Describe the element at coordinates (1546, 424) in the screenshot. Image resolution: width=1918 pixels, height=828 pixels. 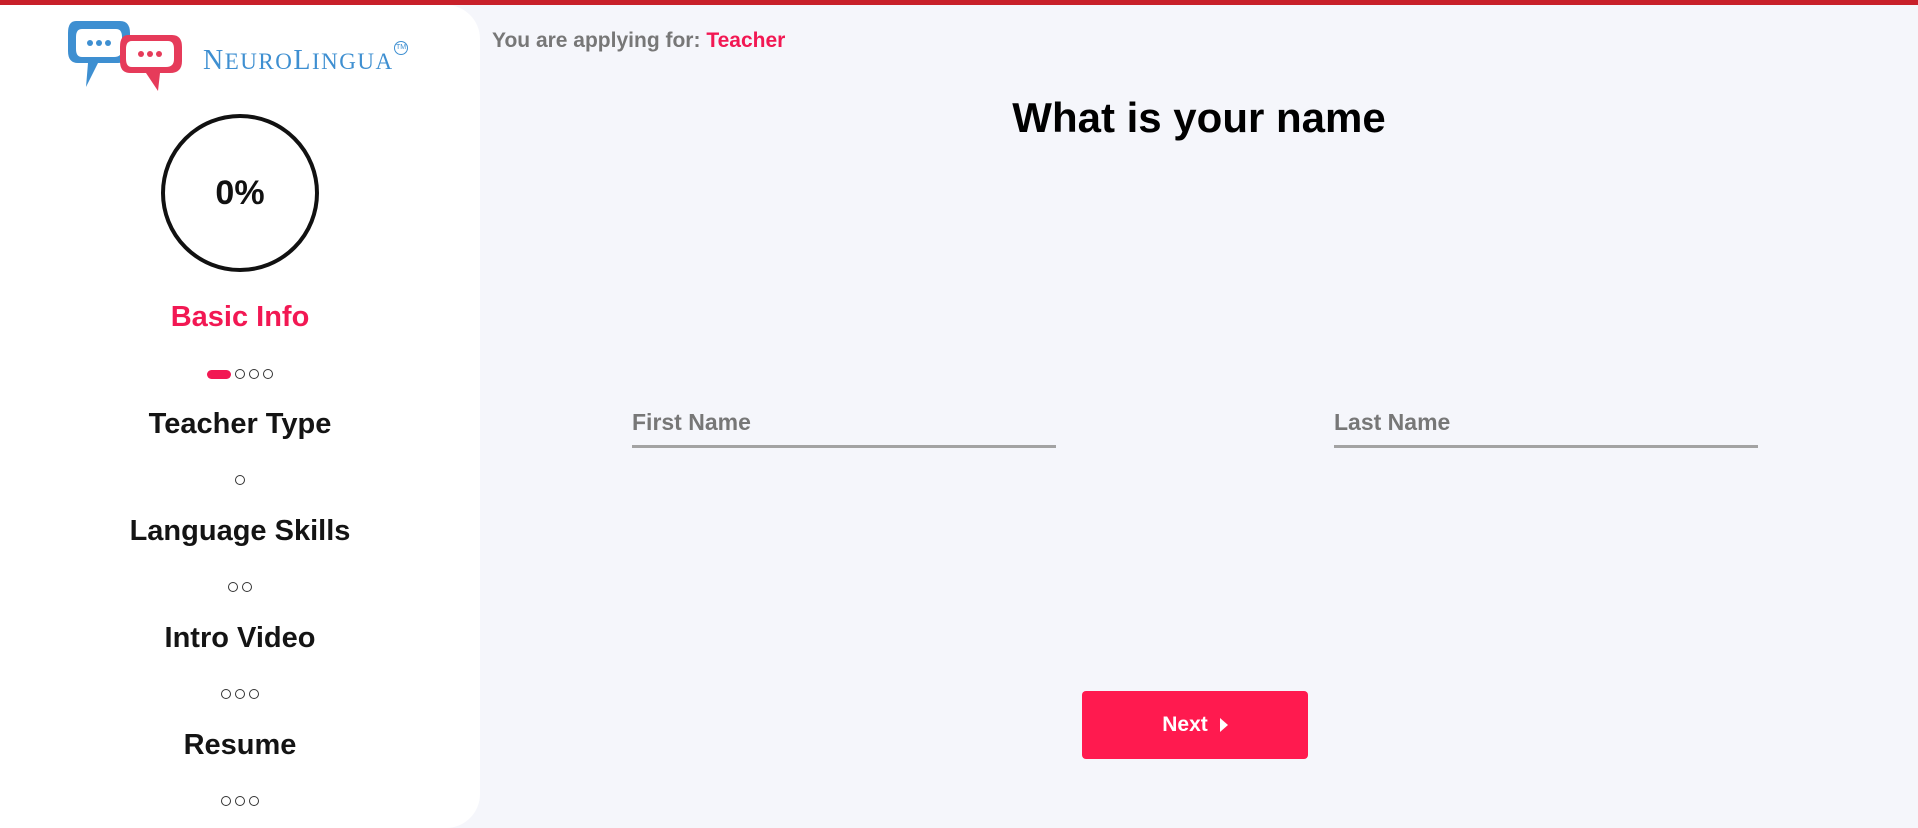
I see `last-name-input` at that location.